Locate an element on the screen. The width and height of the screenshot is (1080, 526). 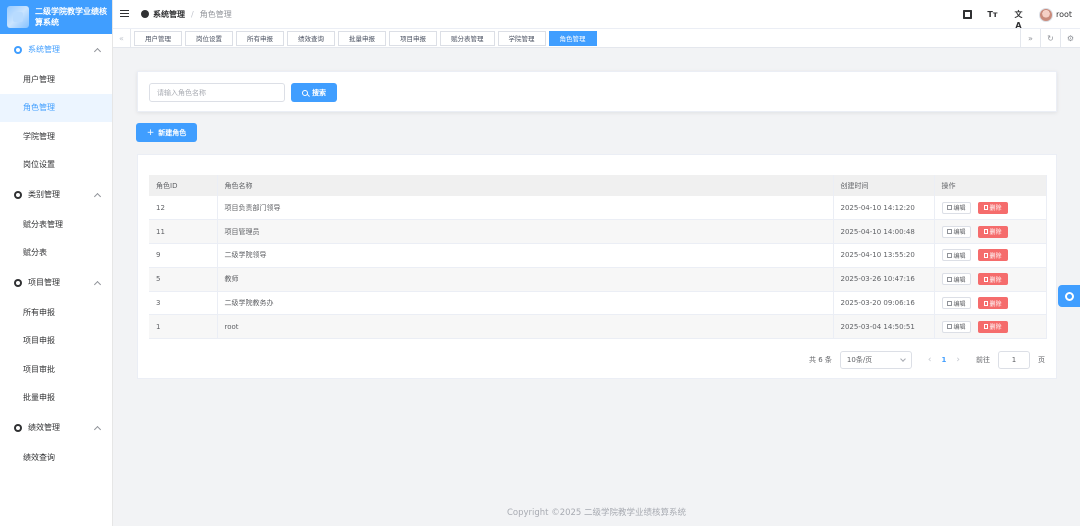
topbar-tools: Tт 文A root is located at coordinates (1010, 15).